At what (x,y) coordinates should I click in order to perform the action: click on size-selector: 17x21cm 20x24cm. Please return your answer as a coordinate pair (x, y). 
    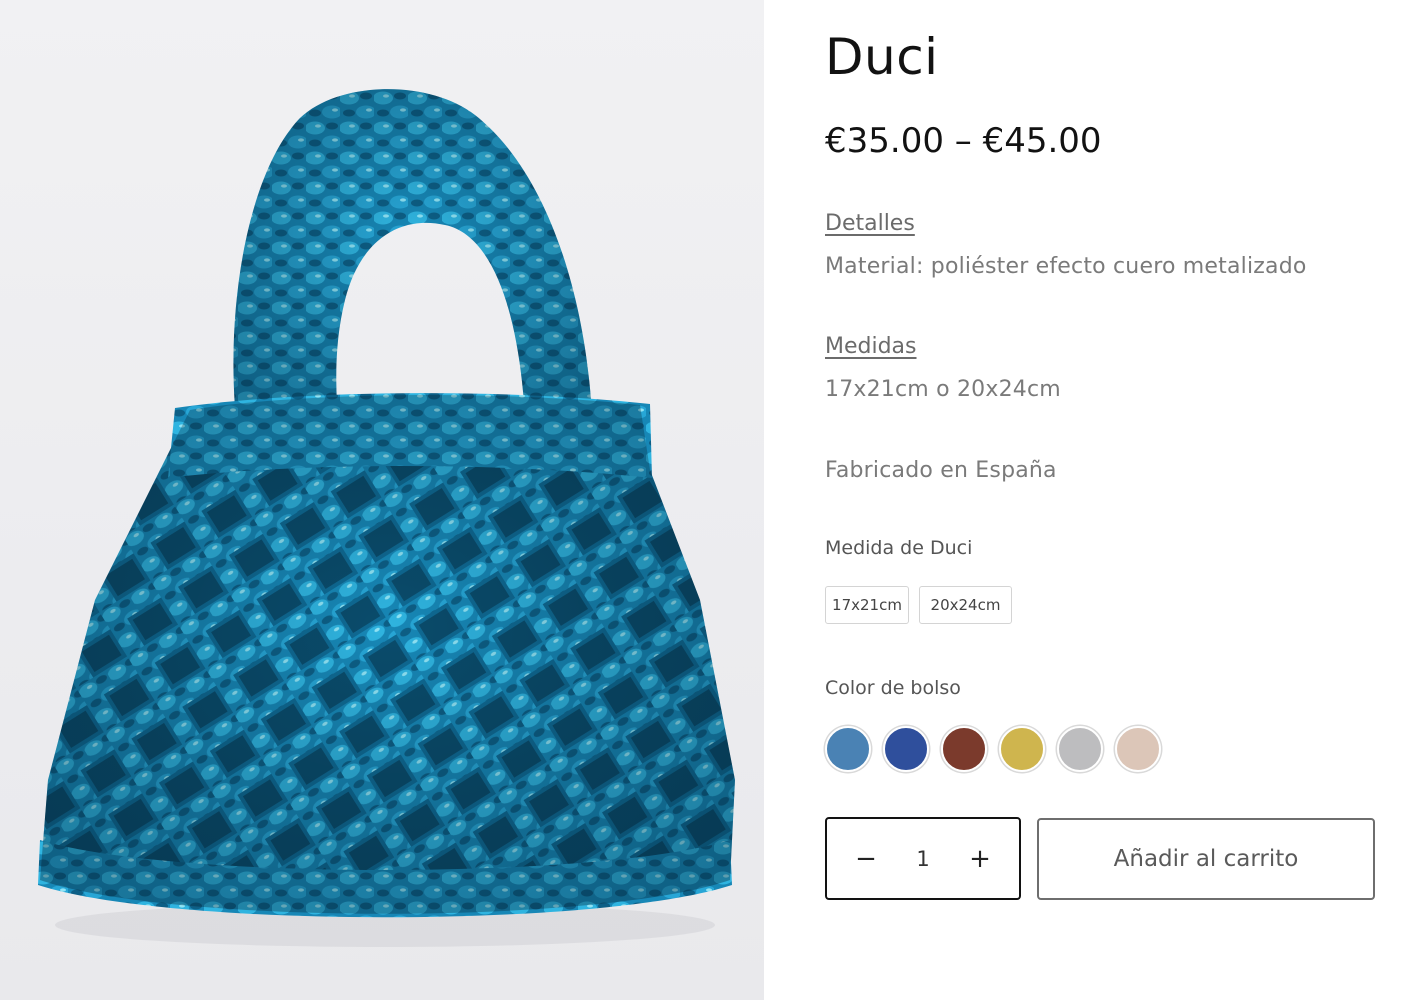
    Looking at the image, I should click on (918, 605).